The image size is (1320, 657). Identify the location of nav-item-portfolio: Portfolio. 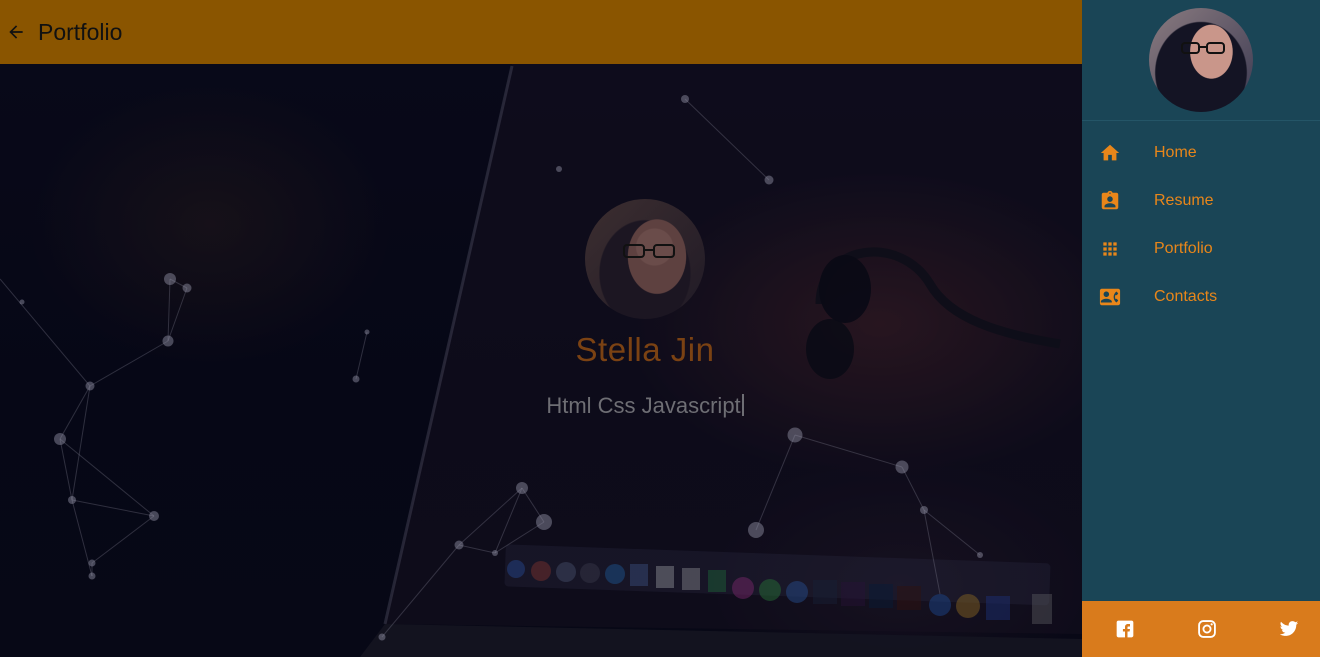
(1201, 249).